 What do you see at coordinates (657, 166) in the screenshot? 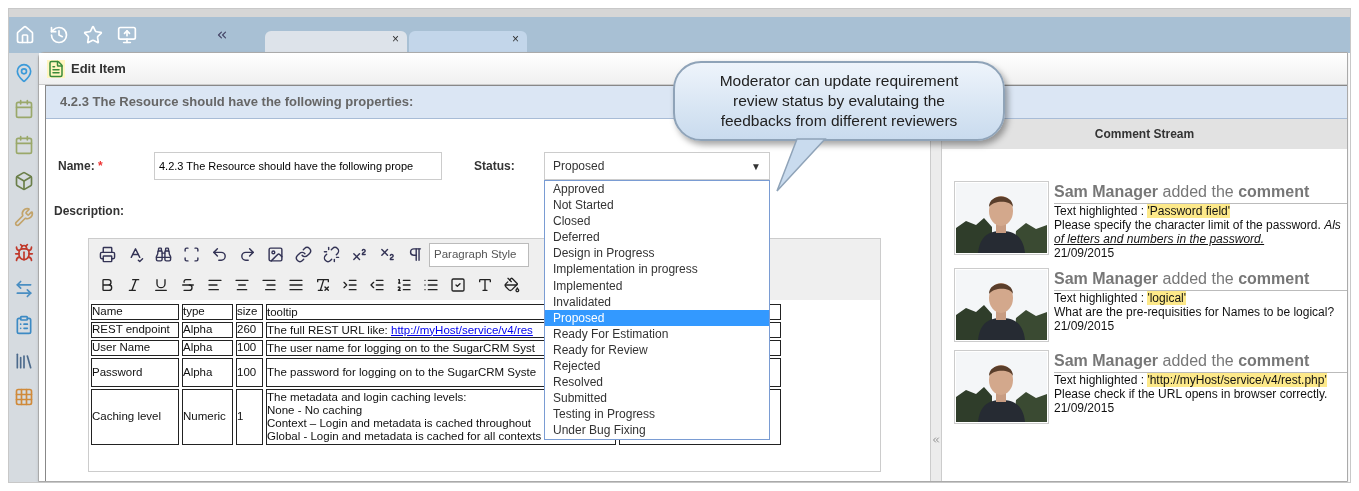
I see `status-select: Proposed ▼` at bounding box center [657, 166].